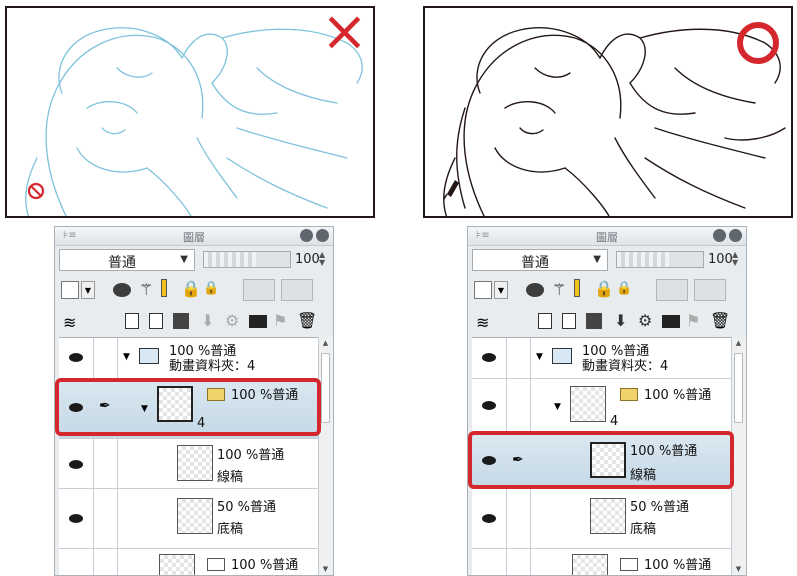 The width and height of the screenshot is (797, 576). What do you see at coordinates (194, 121) in the screenshot?
I see `sketch-drawing` at bounding box center [194, 121].